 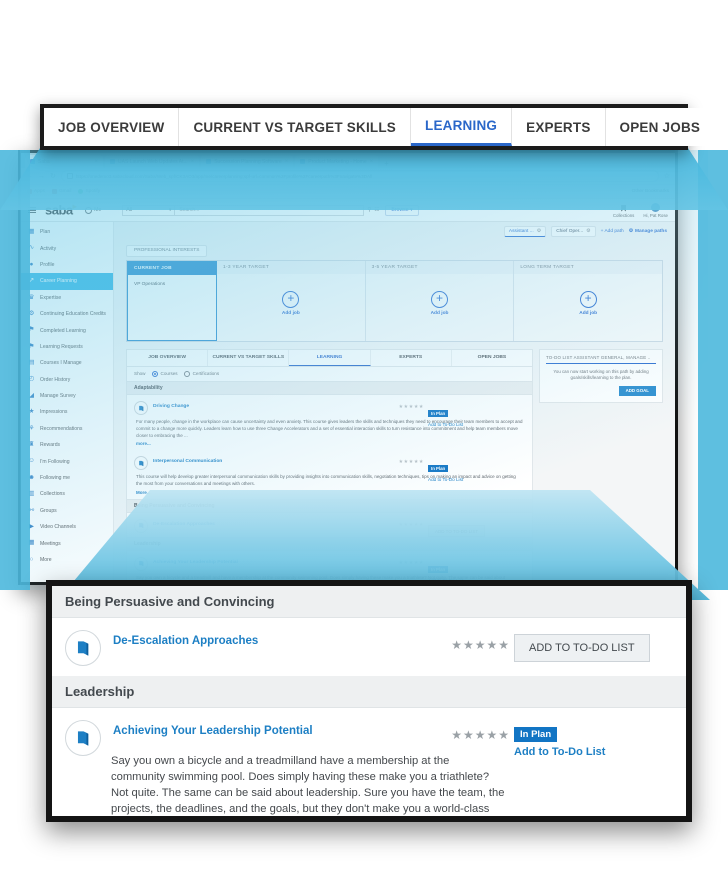 What do you see at coordinates (206, 374) in the screenshot?
I see `radio-label: Certifications` at bounding box center [206, 374].